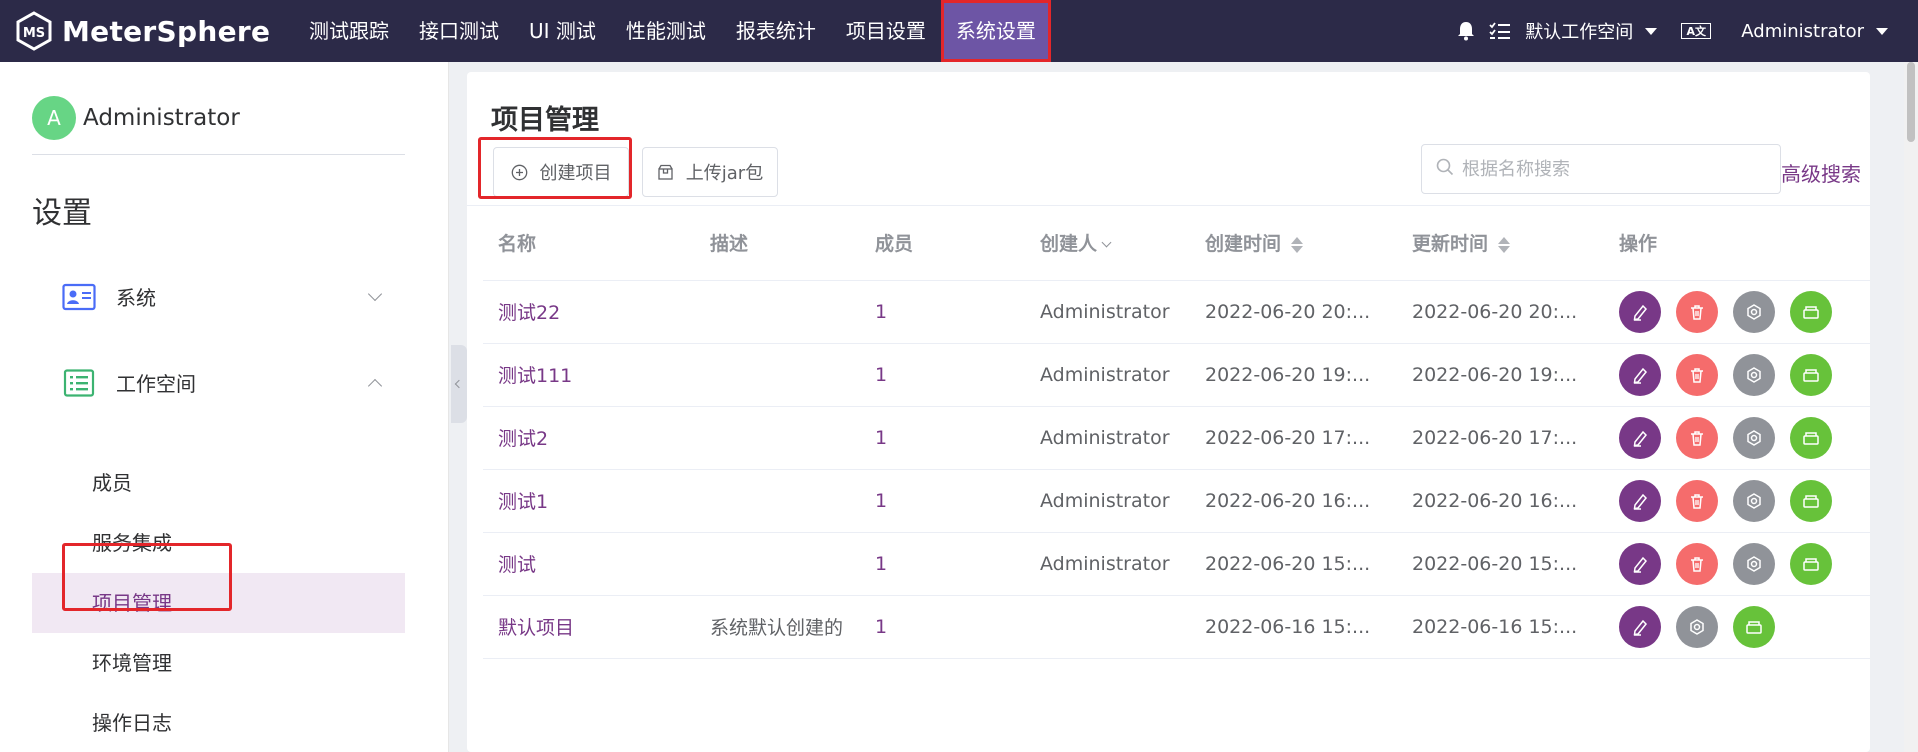  What do you see at coordinates (375, 293) in the screenshot?
I see `chevron-down-icon` at bounding box center [375, 293].